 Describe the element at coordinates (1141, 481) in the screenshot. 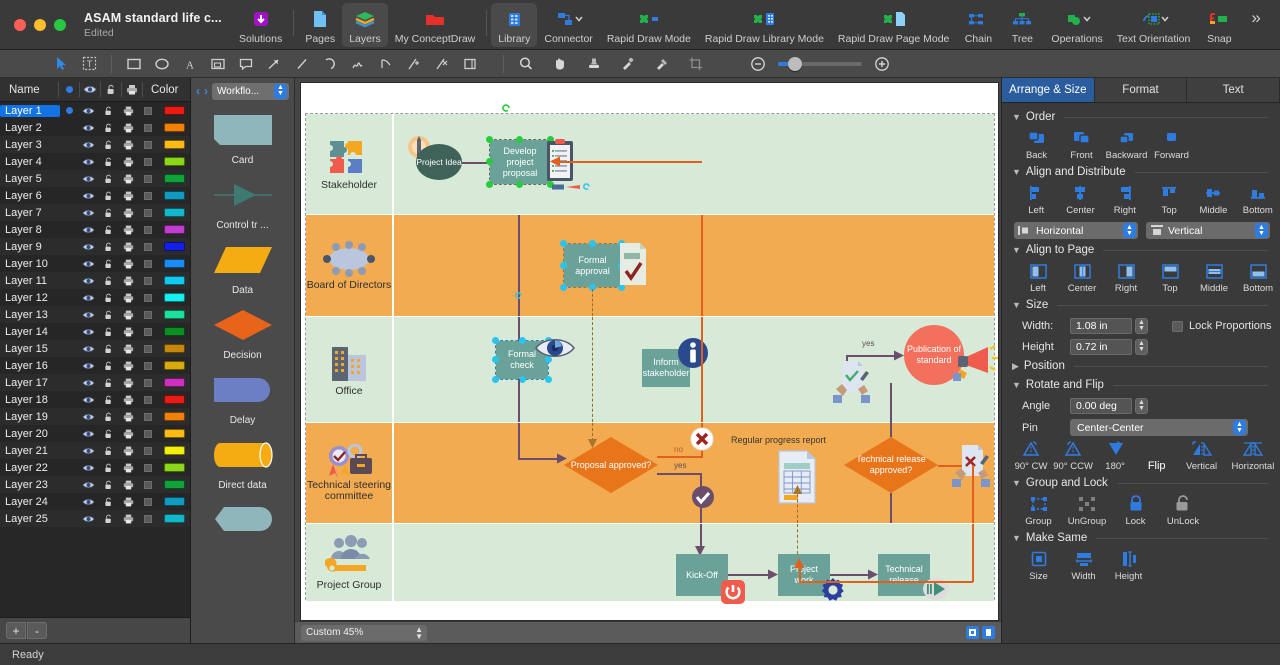

I see `section-group-lock: ▼ Group and Lock` at that location.